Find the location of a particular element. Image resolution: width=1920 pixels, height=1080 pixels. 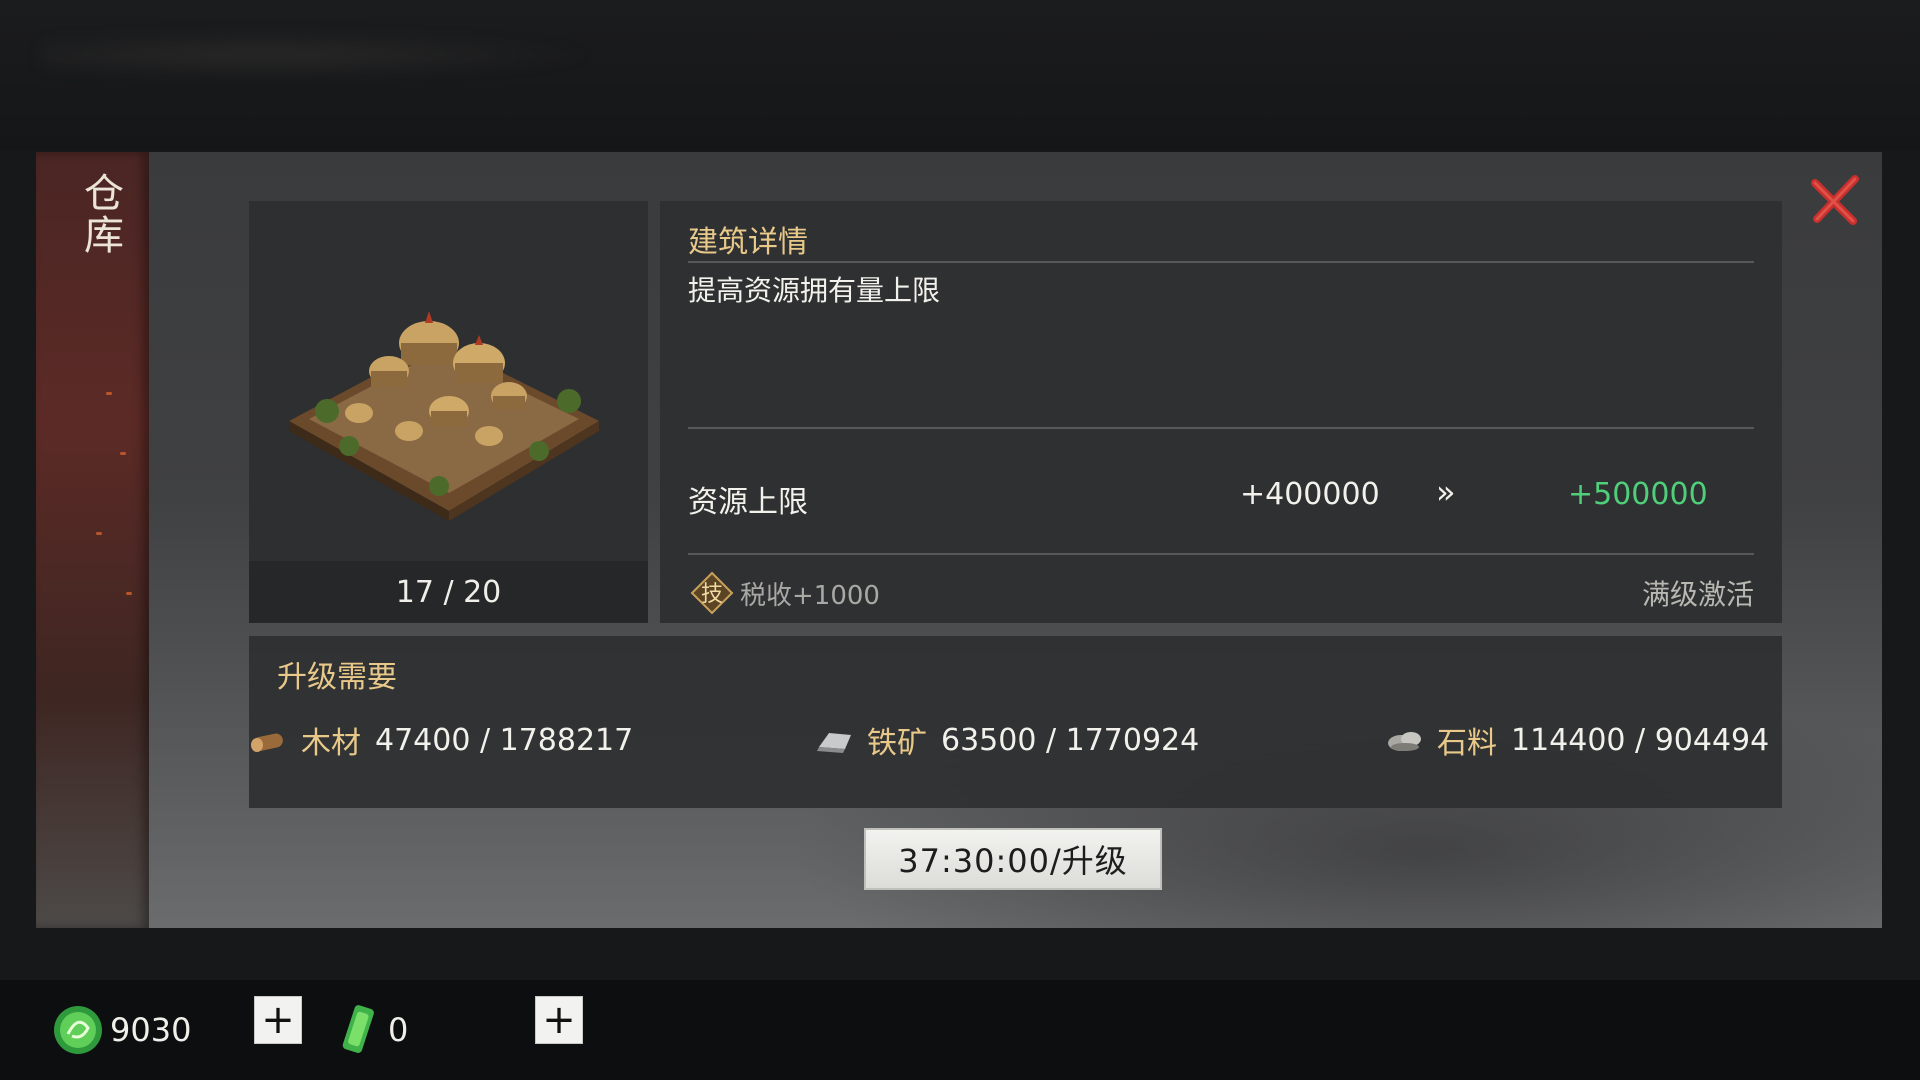

skill-badge: 技 is located at coordinates (712, 593).